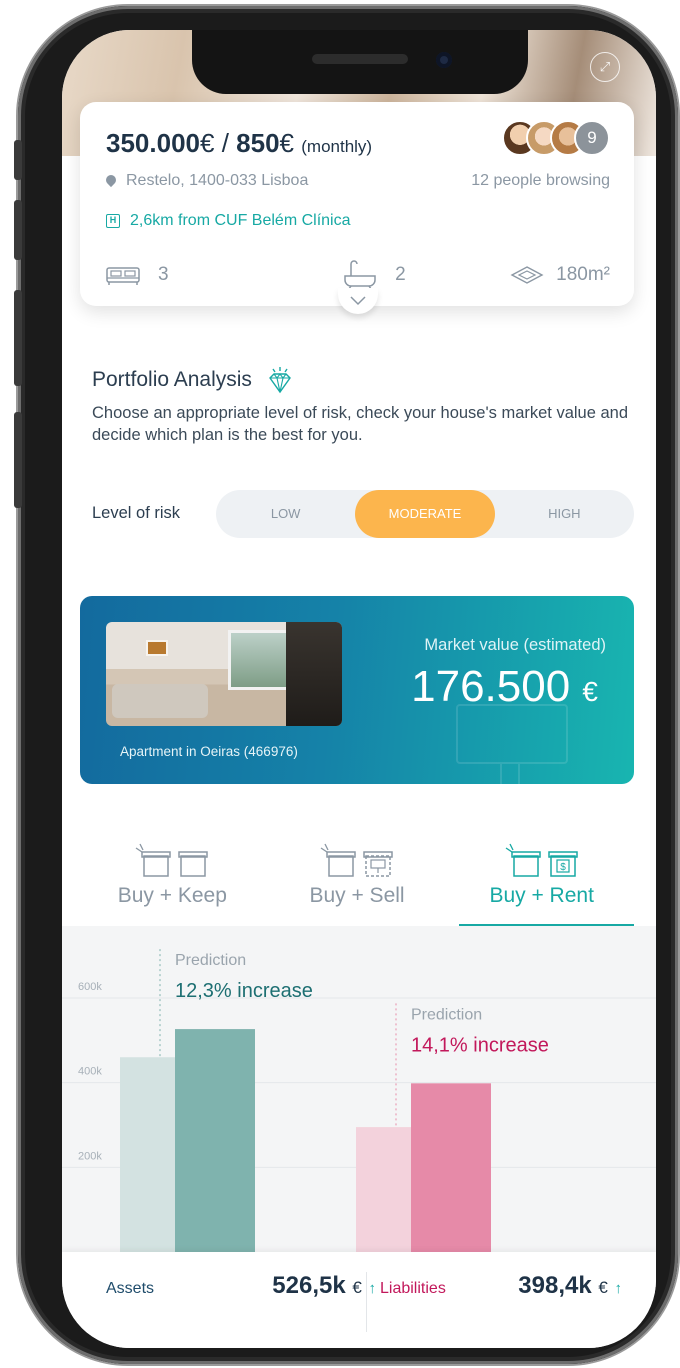 The height and width of the screenshot is (1368, 680). What do you see at coordinates (555, 1285) in the screenshot?
I see `liabilities-value: 398,4k` at bounding box center [555, 1285].